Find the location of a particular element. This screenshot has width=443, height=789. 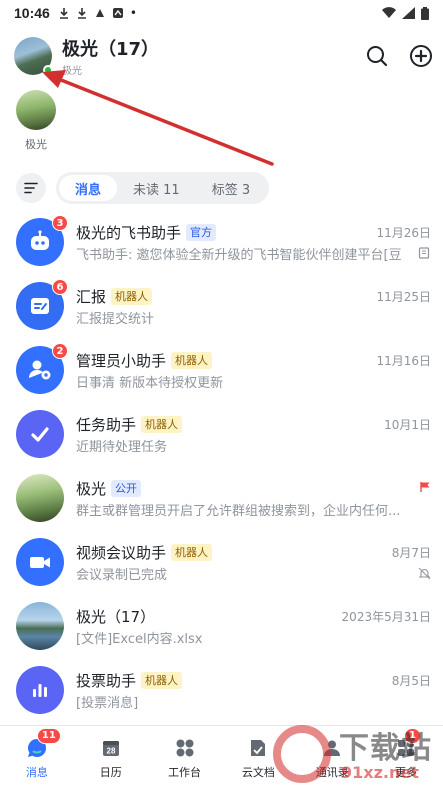

unread-badge: 6 is located at coordinates (60, 287).